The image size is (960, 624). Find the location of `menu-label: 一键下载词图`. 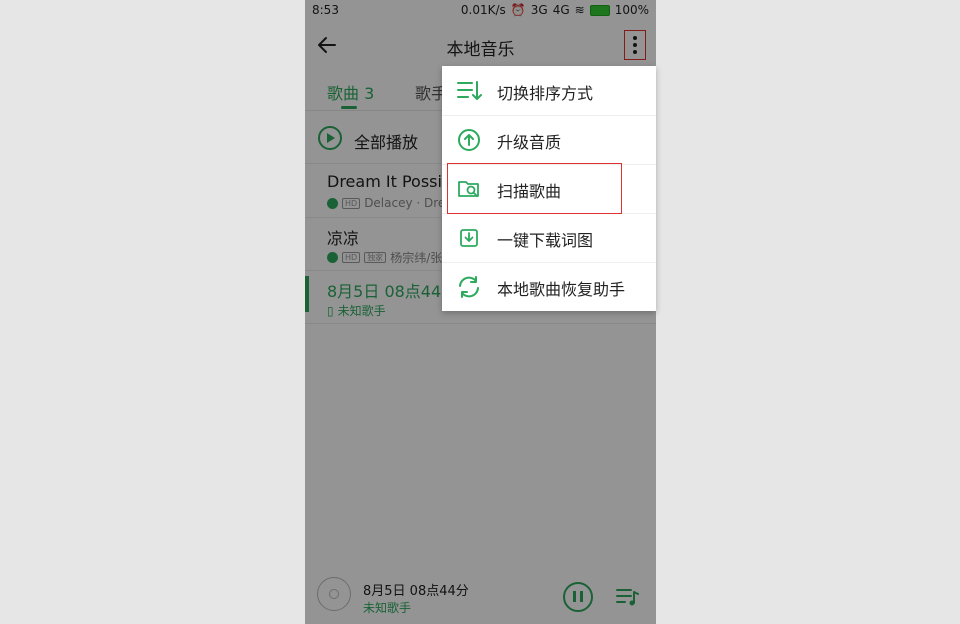

menu-label: 一键下载词图 is located at coordinates (545, 240).